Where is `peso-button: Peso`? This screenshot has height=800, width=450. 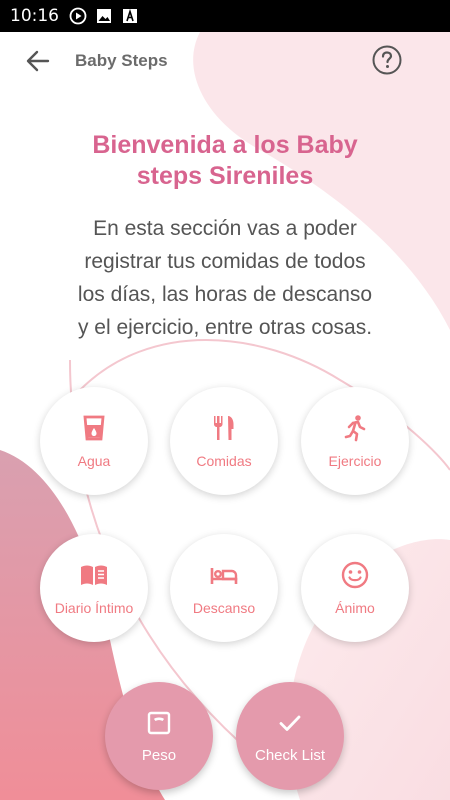 peso-button: Peso is located at coordinates (159, 736).